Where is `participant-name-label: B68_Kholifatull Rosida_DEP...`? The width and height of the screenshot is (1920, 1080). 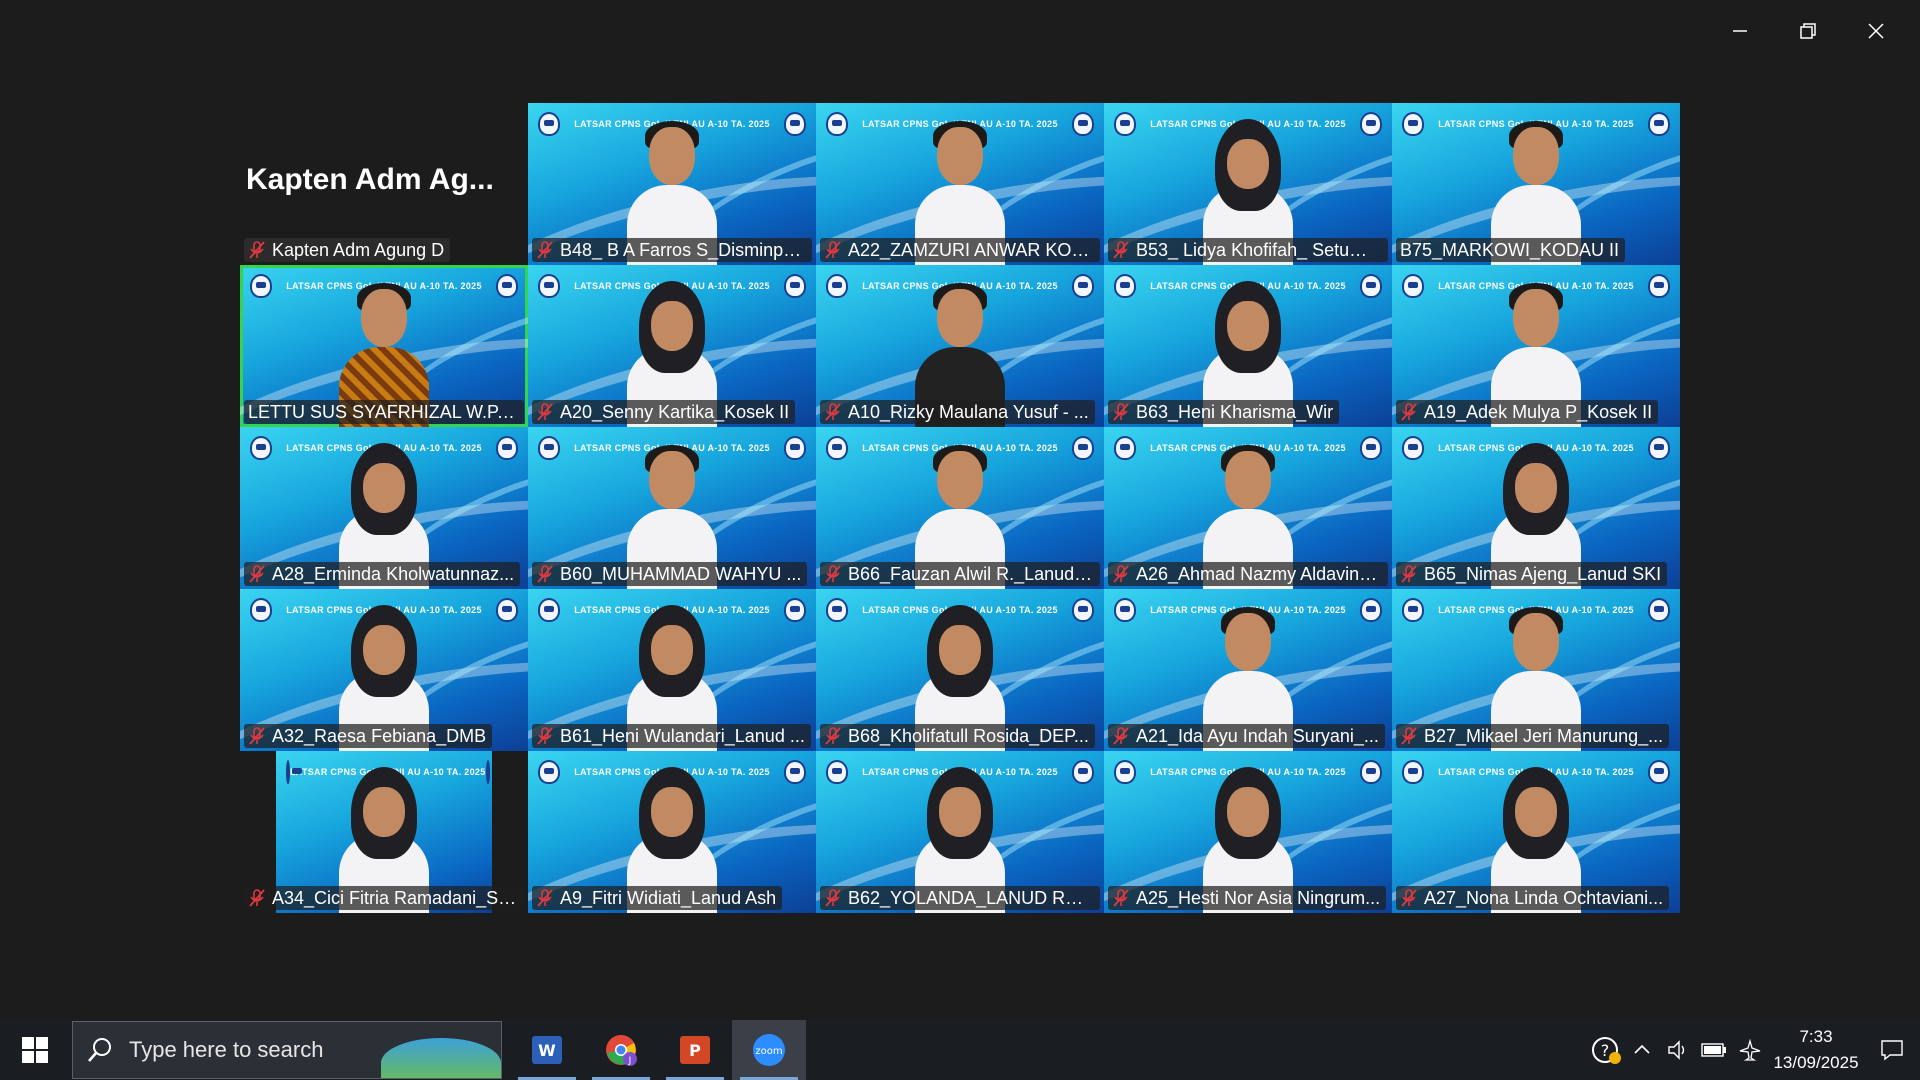 participant-name-label: B68_Kholifatull Rosida_DEP... is located at coordinates (957, 736).